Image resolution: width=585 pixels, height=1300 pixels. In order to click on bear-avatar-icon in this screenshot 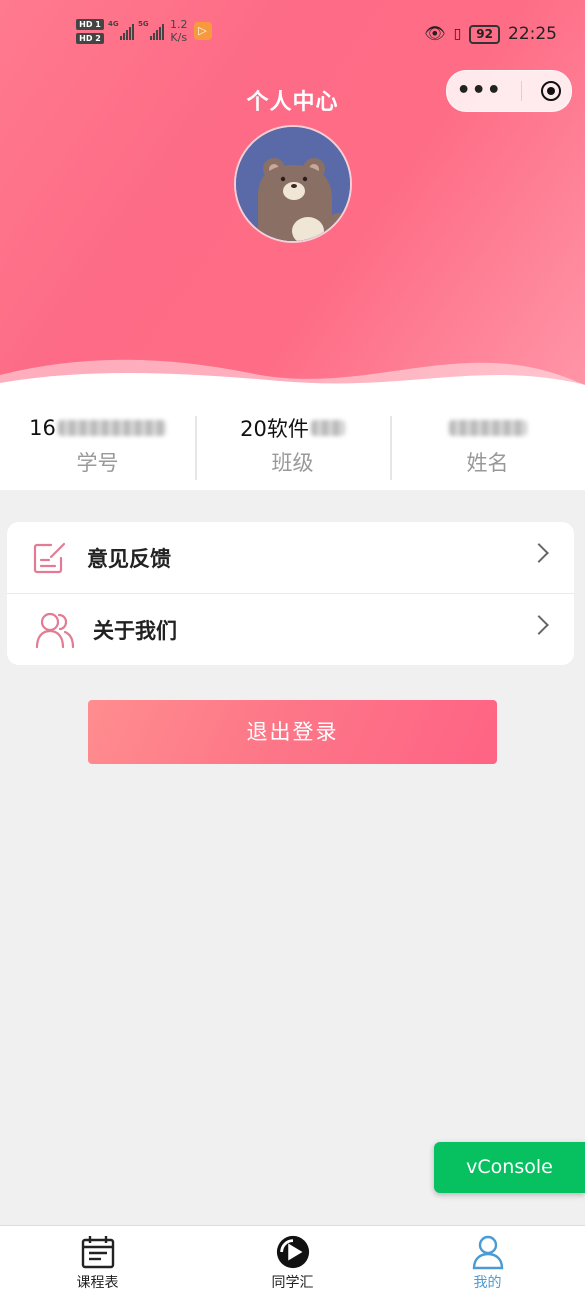, I will do `click(293, 184)`.